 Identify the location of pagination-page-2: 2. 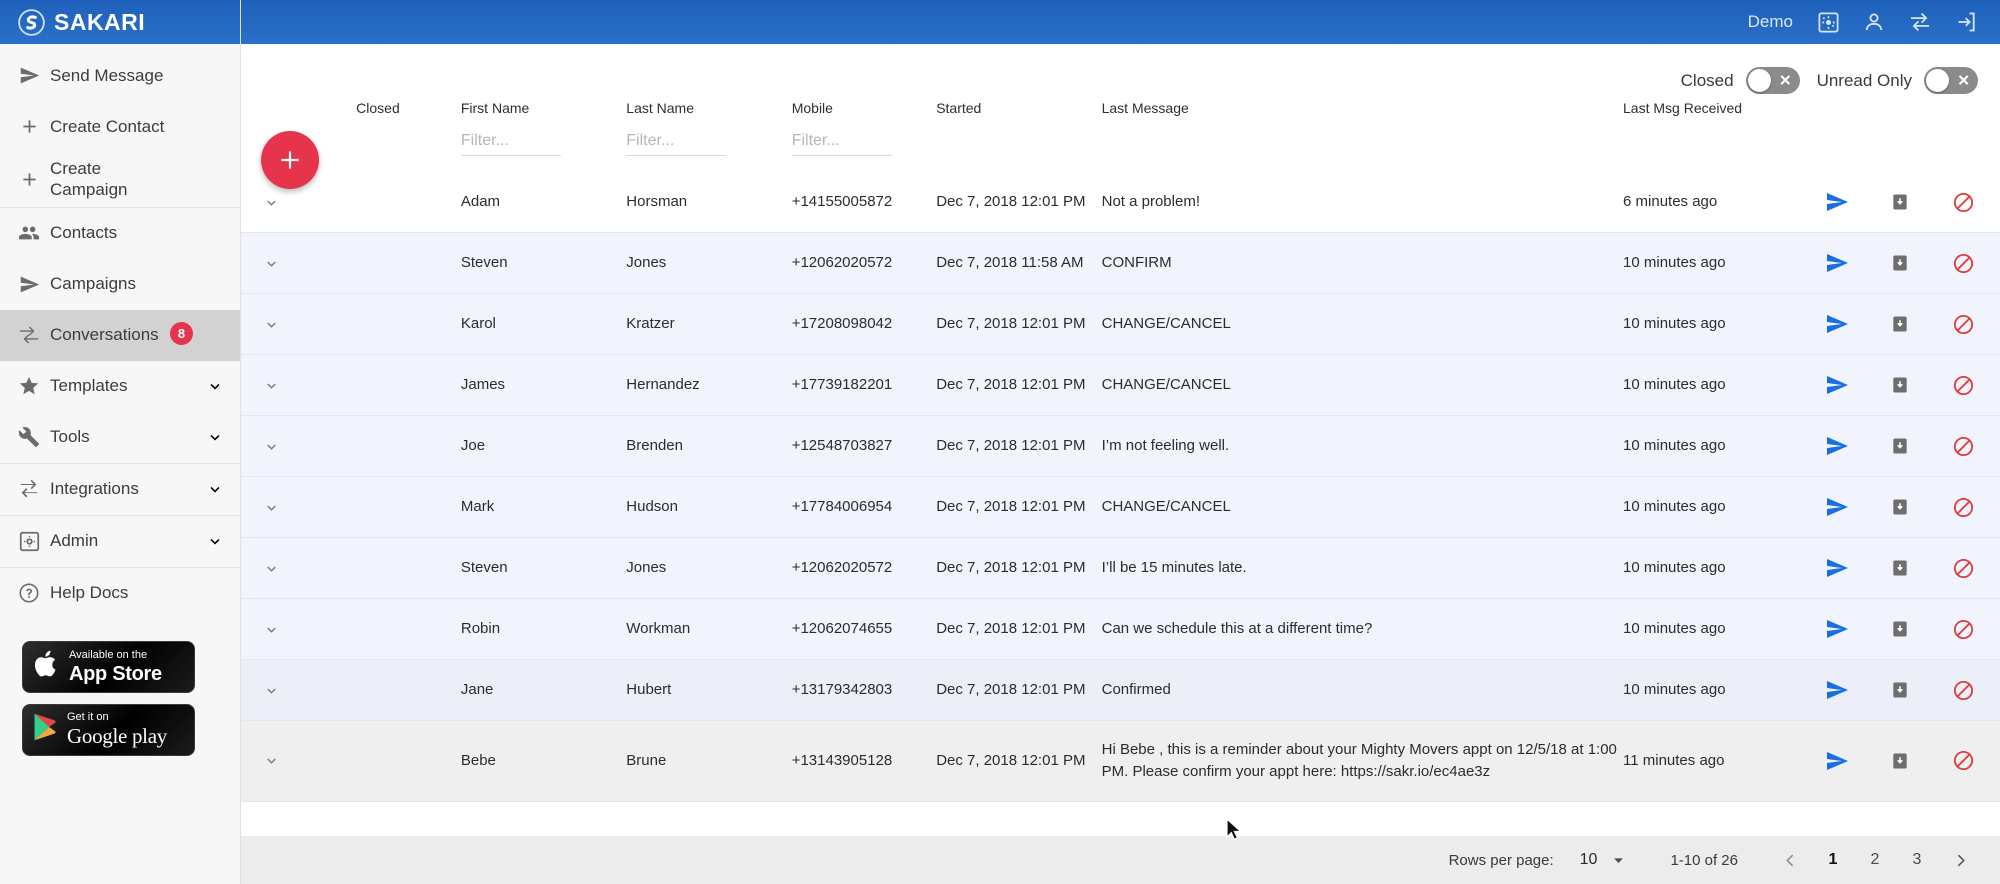
(1875, 860).